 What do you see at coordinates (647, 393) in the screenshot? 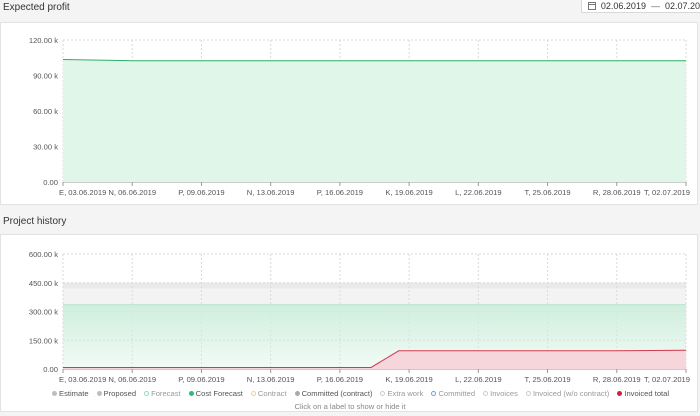
I see `legend-label: Invoiced total` at bounding box center [647, 393].